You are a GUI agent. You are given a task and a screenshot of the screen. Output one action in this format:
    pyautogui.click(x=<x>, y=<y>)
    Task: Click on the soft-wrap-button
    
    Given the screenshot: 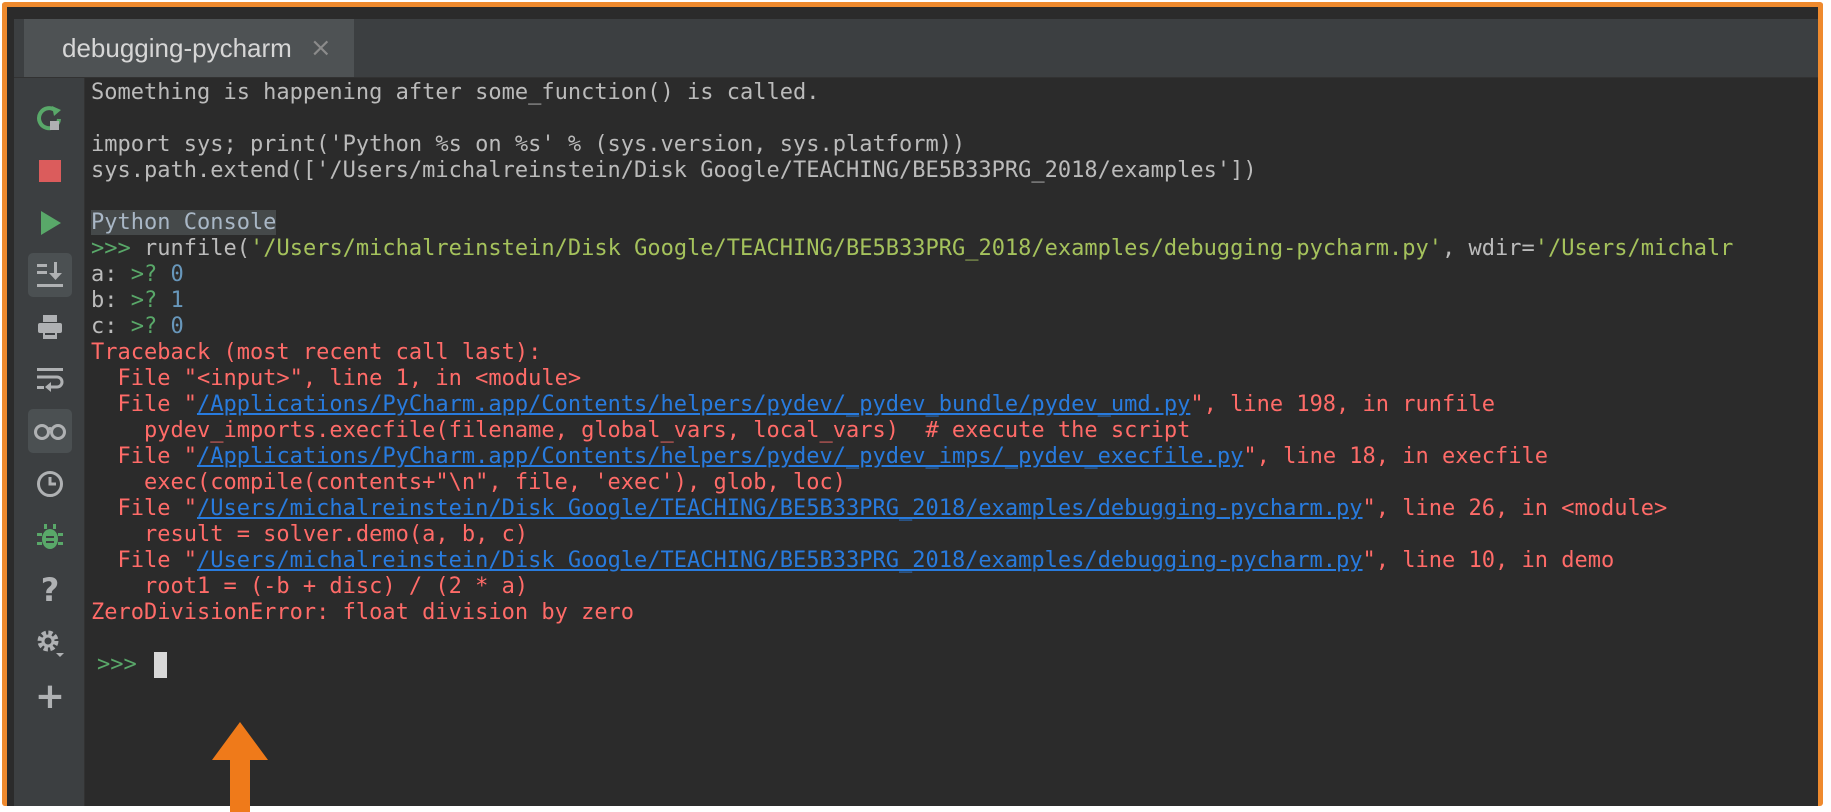 What is the action you would take?
    pyautogui.click(x=50, y=379)
    